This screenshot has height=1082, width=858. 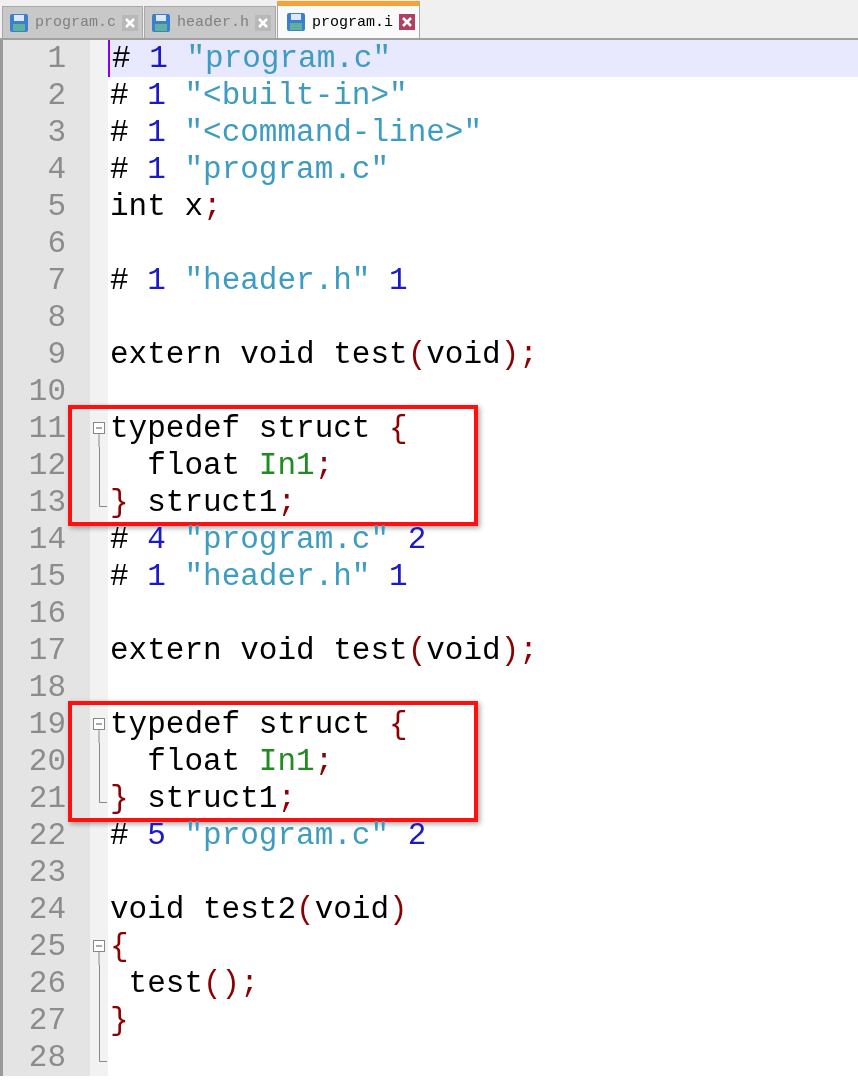 I want to click on code-line: # 5 "program.c" 2, so click(x=268, y=835).